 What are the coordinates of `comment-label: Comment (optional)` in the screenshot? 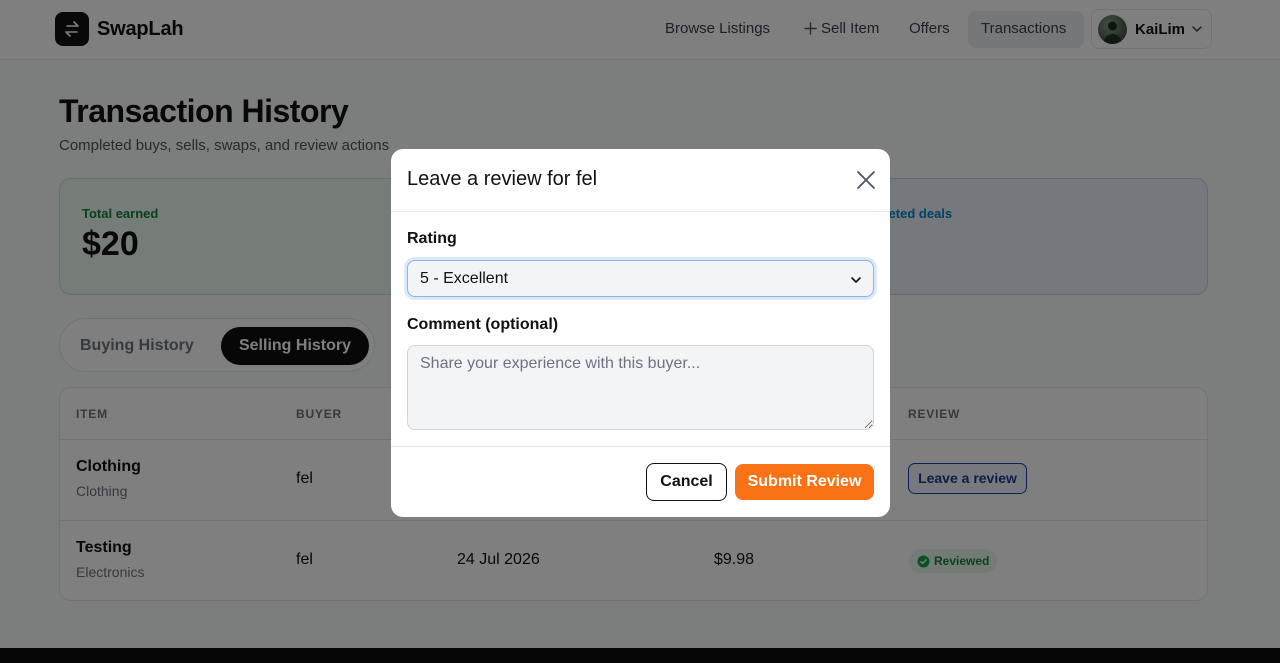 It's located at (483, 324).